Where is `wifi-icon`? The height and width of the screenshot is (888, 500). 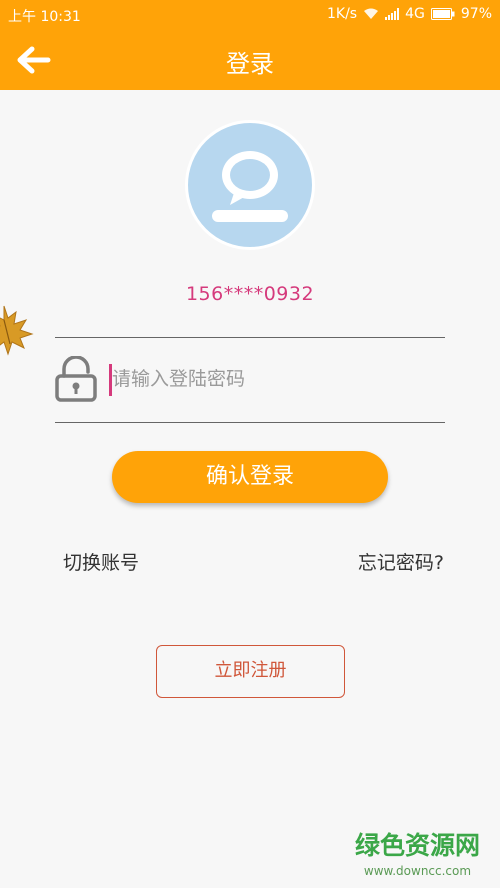
wifi-icon is located at coordinates (371, 14).